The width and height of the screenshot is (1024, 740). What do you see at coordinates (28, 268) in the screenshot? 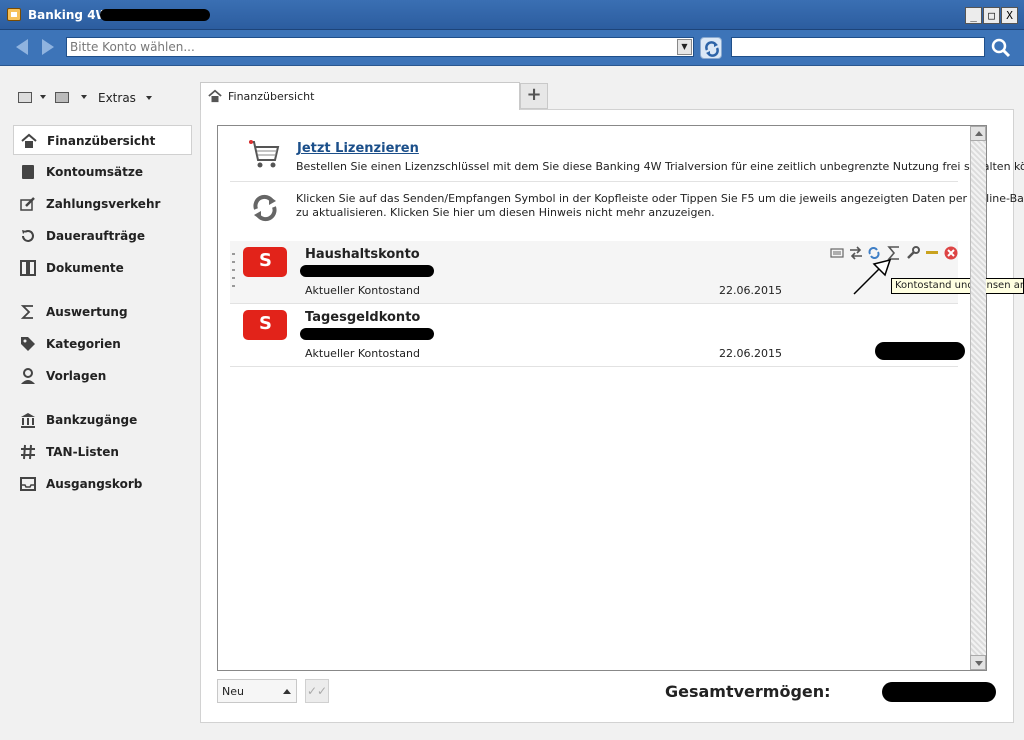
I see `columns-icon` at bounding box center [28, 268].